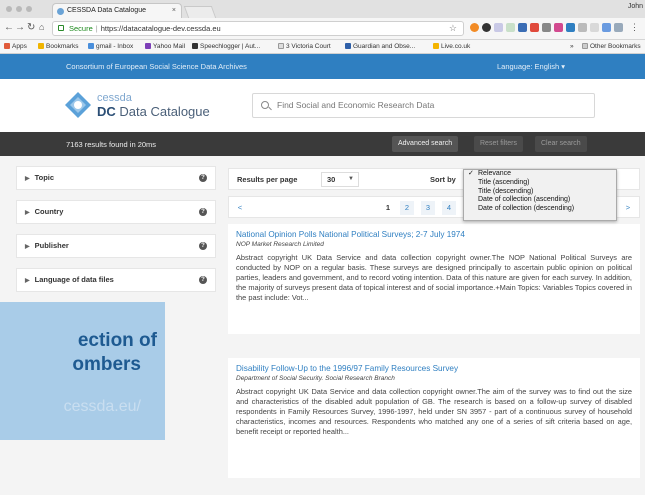  Describe the element at coordinates (31, 27) in the screenshot. I see `reload-icon: ↻` at that location.